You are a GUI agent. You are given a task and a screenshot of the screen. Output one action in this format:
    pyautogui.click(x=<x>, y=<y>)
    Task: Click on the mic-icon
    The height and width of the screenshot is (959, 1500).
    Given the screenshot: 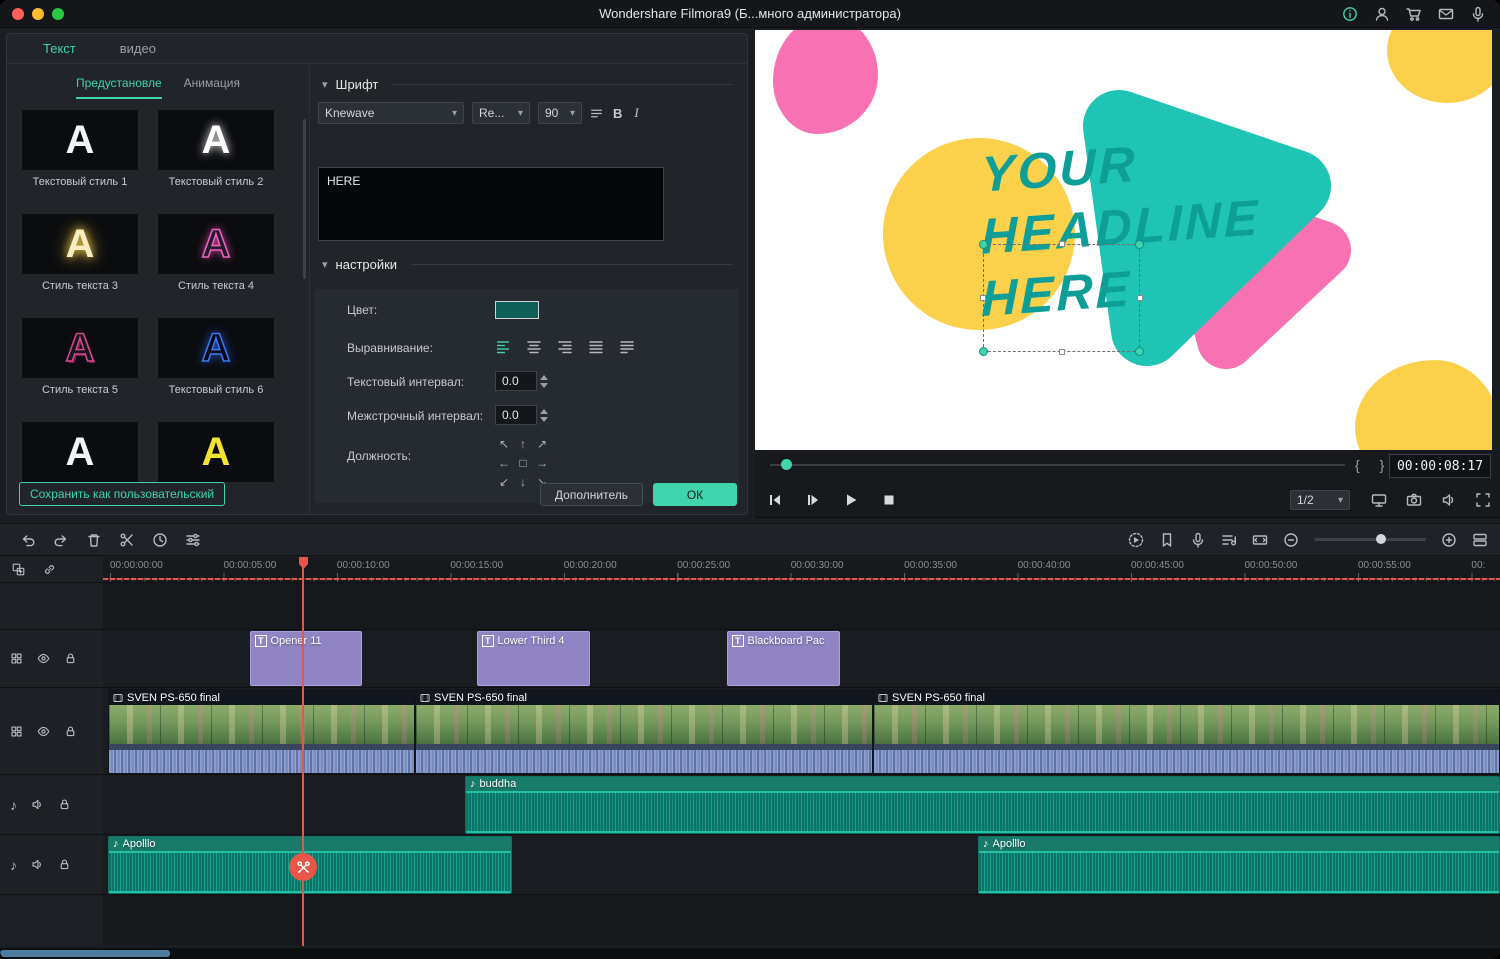 What is the action you would take?
    pyautogui.click(x=1478, y=14)
    